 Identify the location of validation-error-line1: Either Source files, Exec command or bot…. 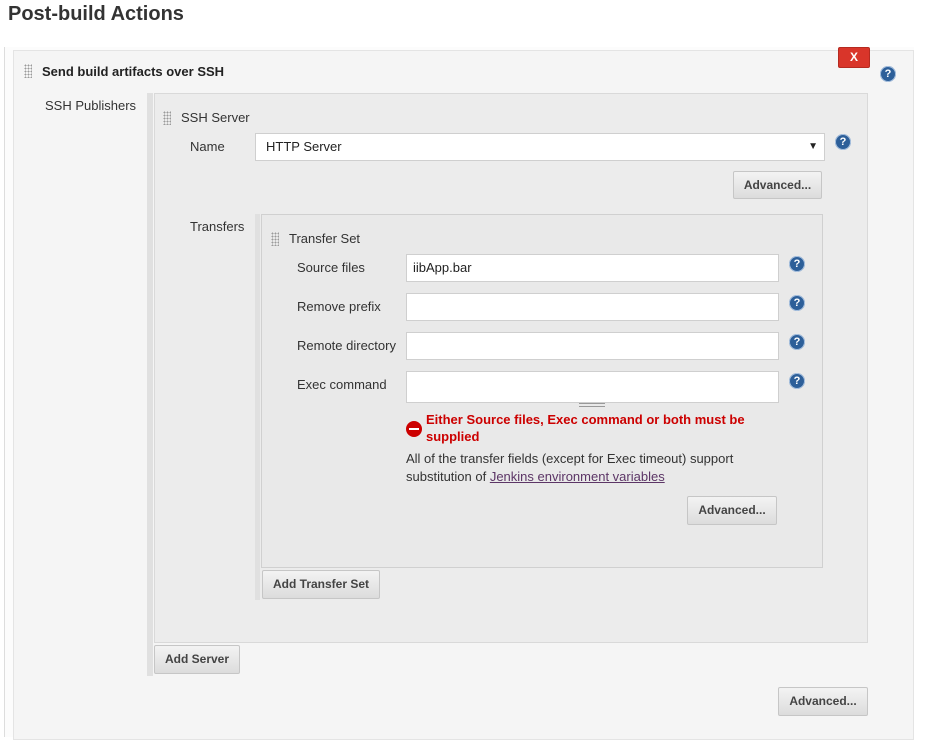
(585, 419).